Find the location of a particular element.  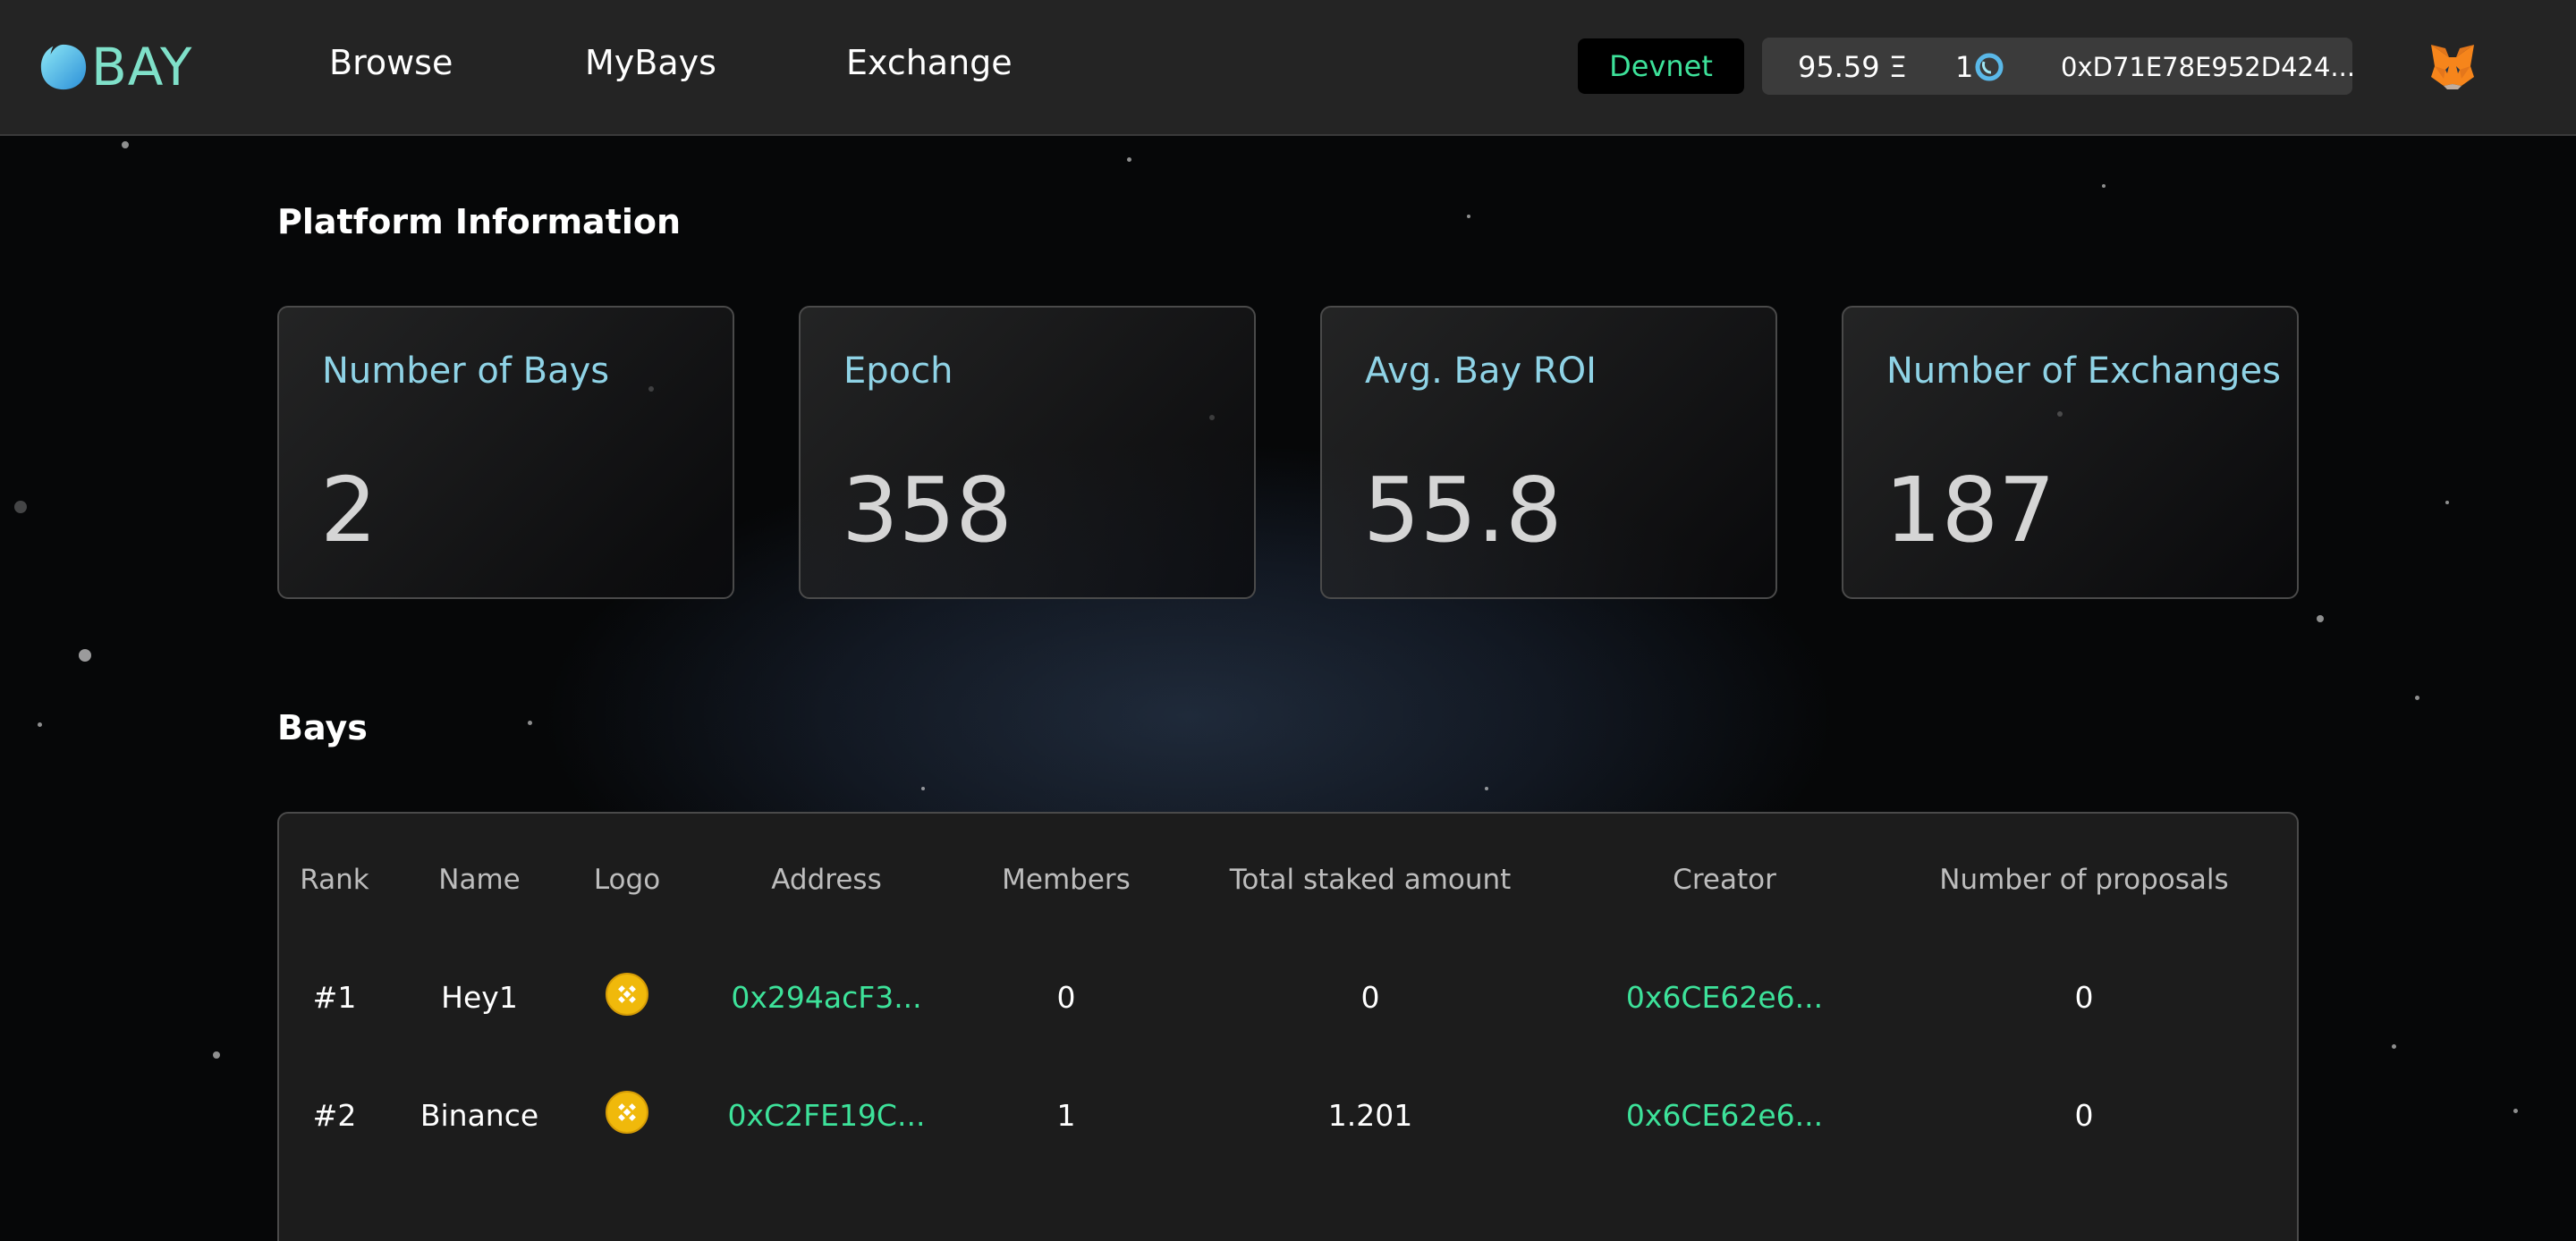

platform-info-heading: Platform Information is located at coordinates (479, 221).